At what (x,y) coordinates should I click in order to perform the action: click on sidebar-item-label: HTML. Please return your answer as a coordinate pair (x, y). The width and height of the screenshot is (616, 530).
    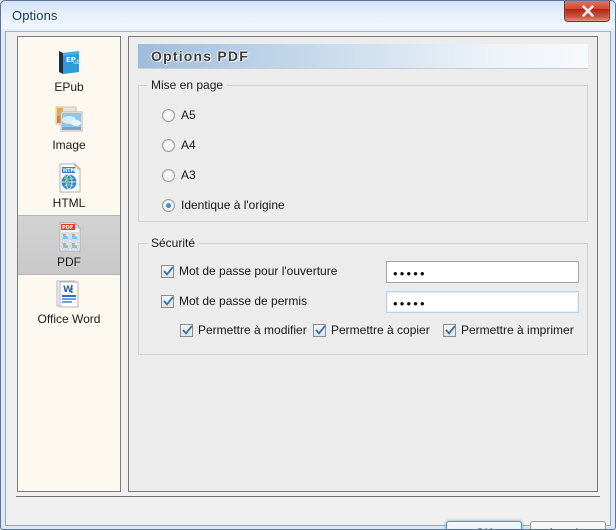
    Looking at the image, I should click on (69, 203).